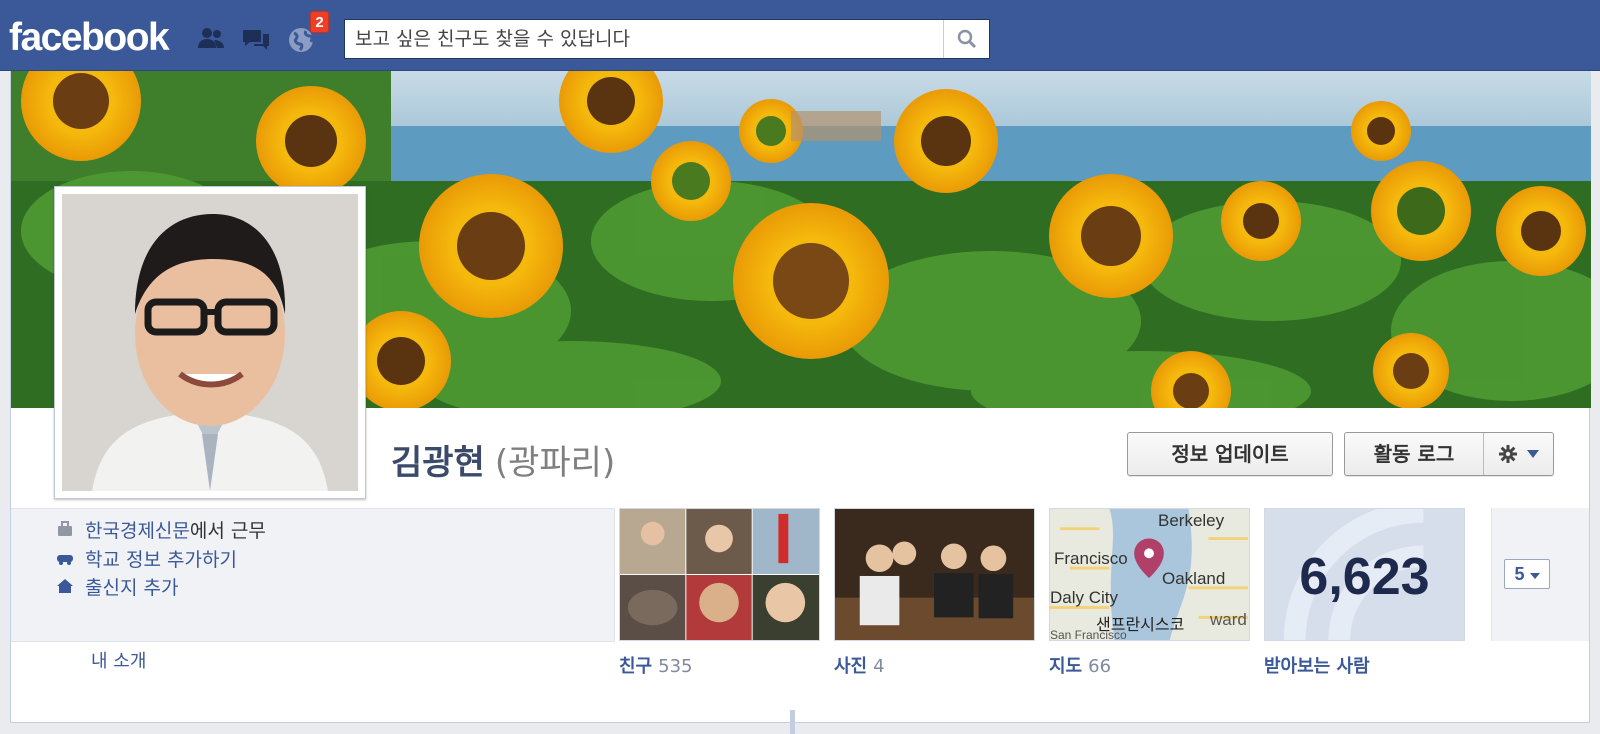  I want to click on add-hometown-link: 출신지 추가, so click(131, 586).